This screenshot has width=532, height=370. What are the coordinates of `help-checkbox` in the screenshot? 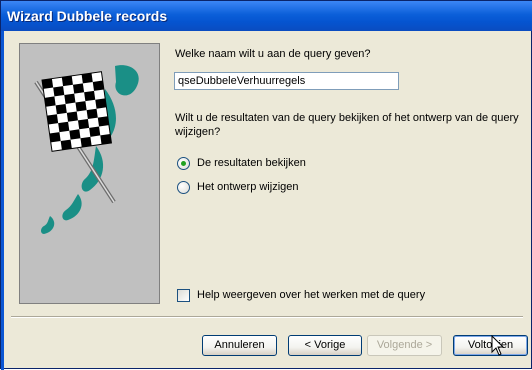 It's located at (183, 295).